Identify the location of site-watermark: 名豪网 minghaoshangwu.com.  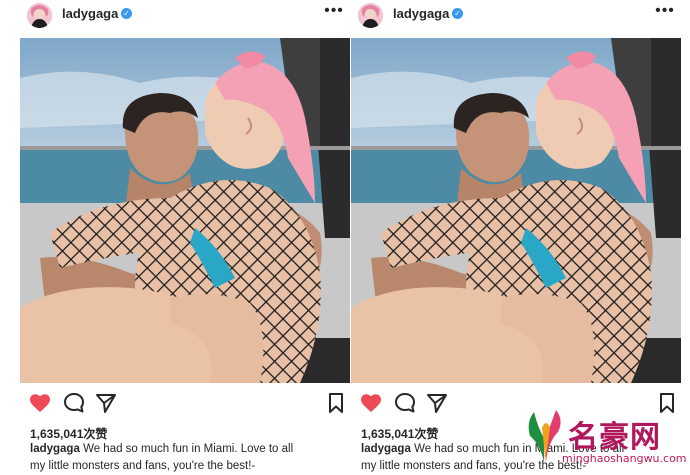
(603, 439).